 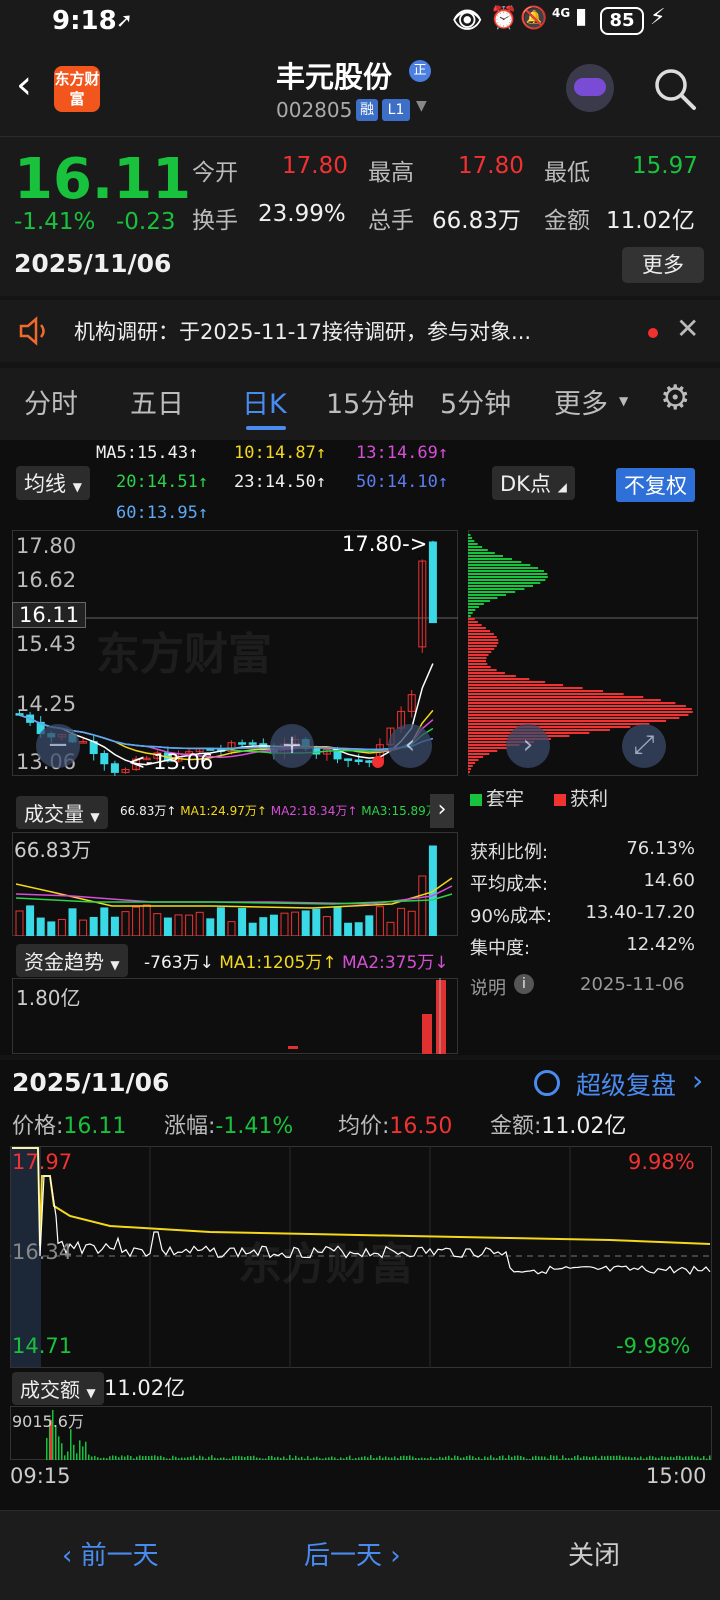 I want to click on chevron-right-icon: ›, so click(x=697, y=1080).